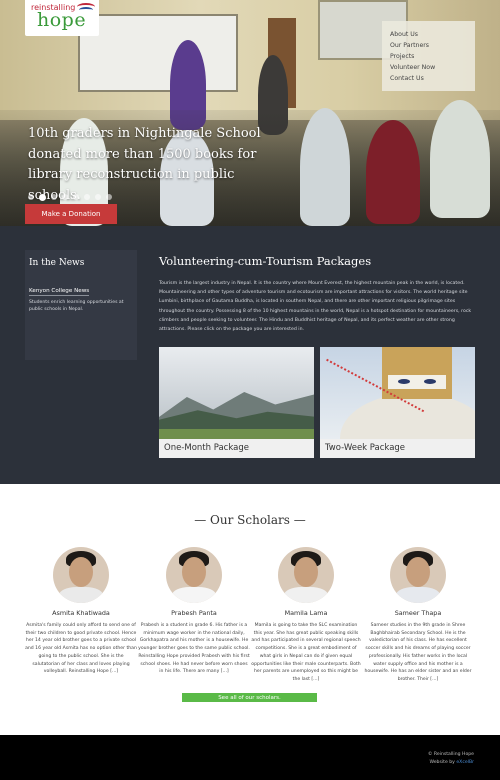 This screenshot has width=500, height=780. I want to click on credit-line: Website by eXcelBr, so click(451, 763).